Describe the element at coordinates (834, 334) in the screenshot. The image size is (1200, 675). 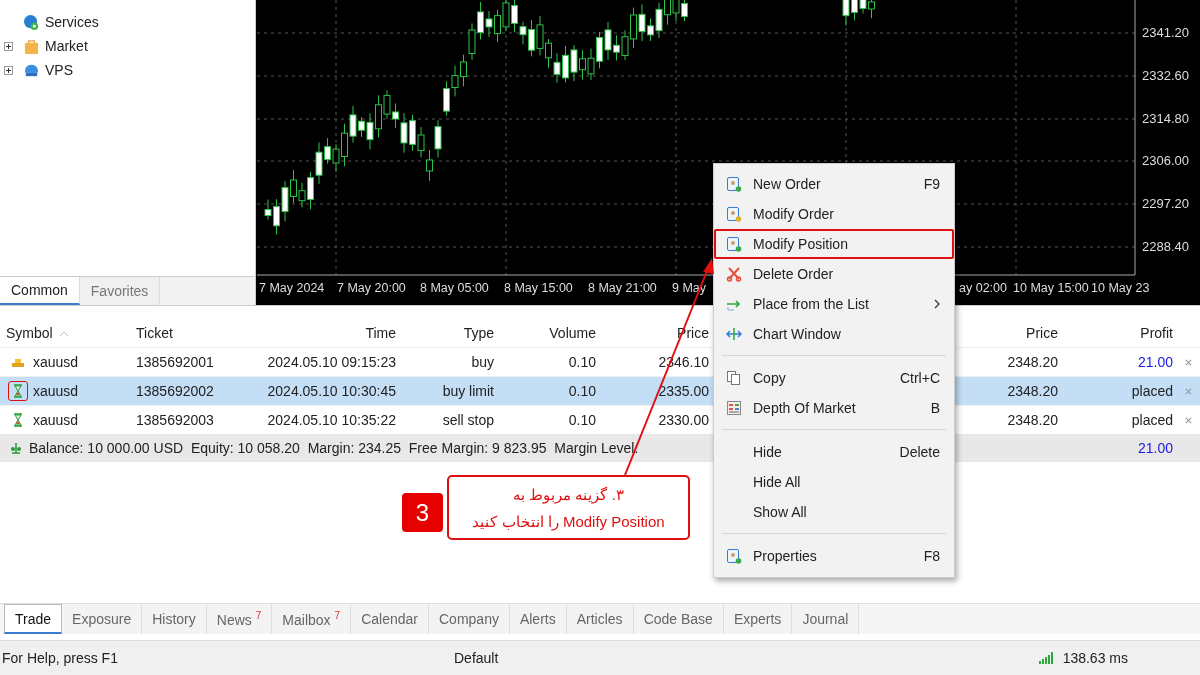
I see `menu-item: Chart Window` at that location.